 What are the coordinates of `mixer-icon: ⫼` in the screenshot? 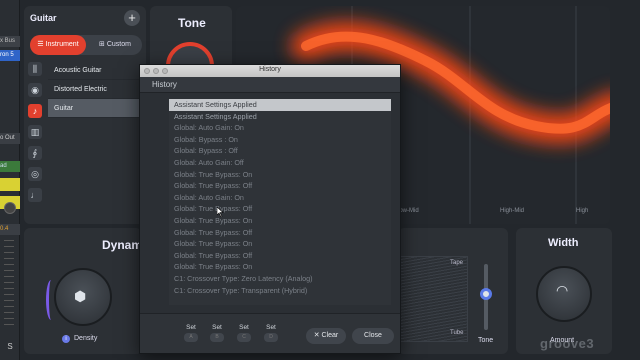 It's located at (35, 69).